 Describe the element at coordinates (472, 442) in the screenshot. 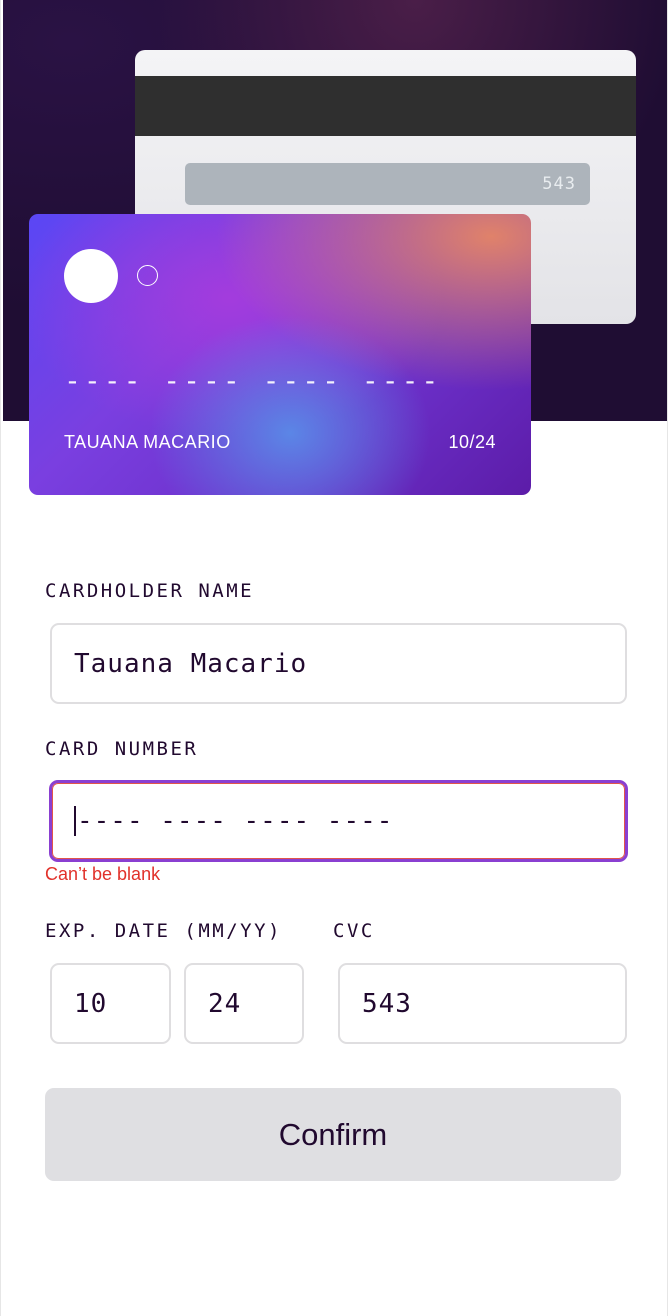

I see `card-front-expiry: 10/24` at that location.